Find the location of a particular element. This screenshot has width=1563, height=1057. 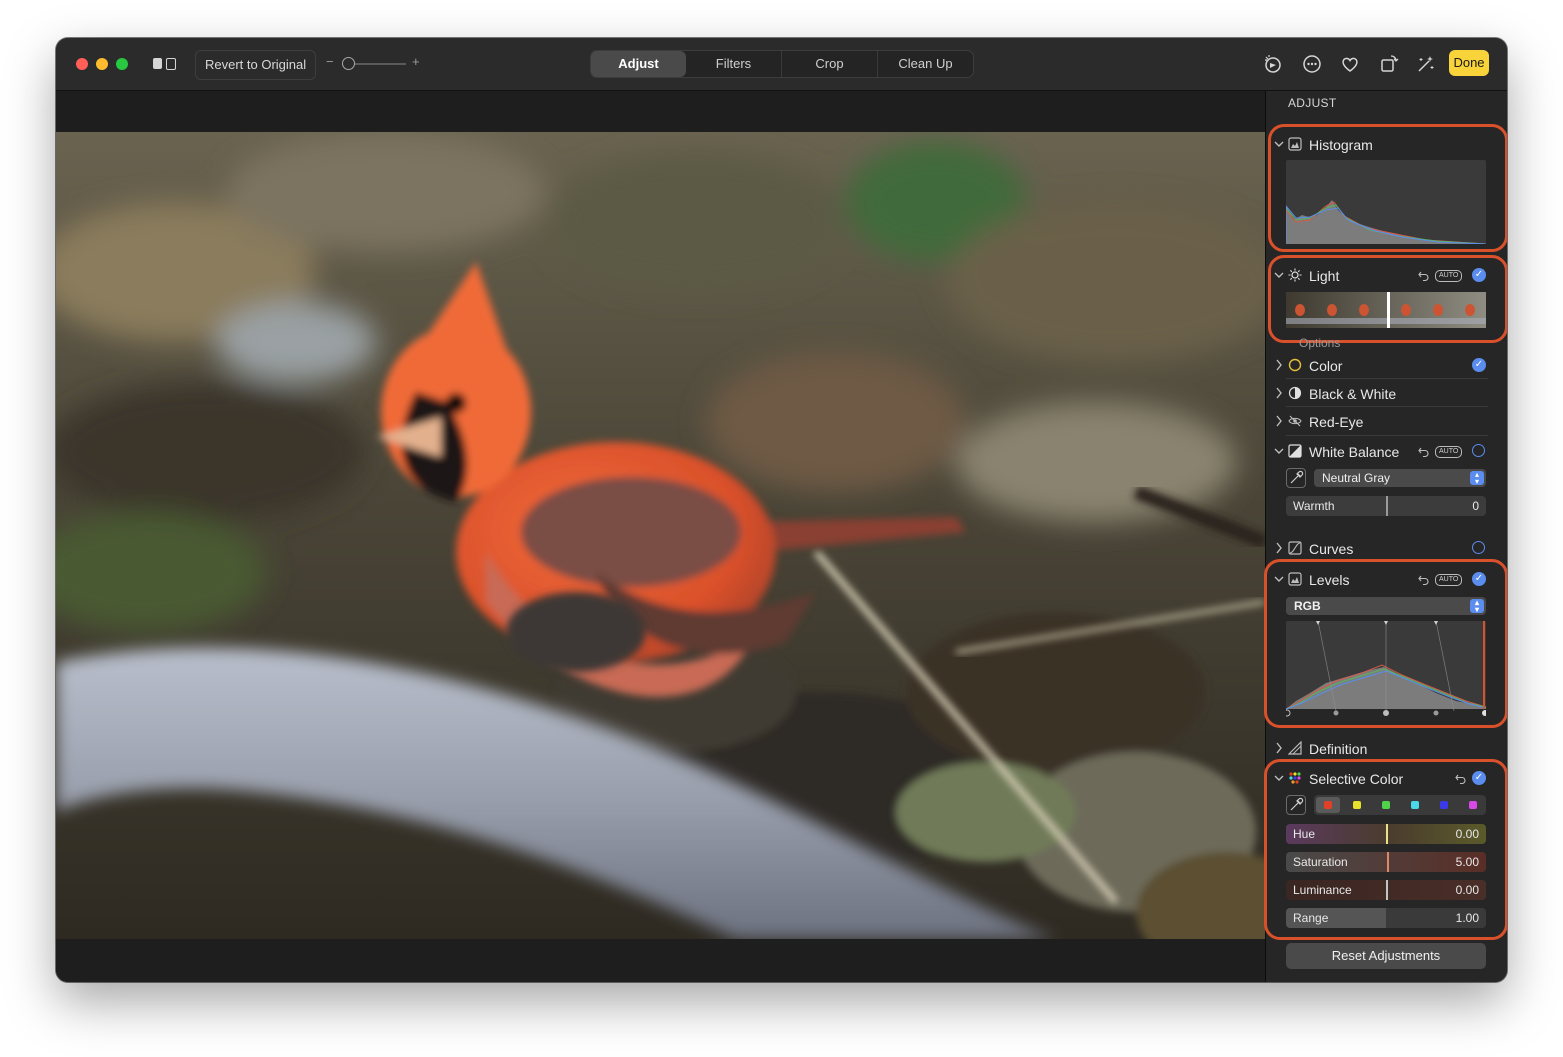

section-levels: Levels AUTO ✓ is located at coordinates (1386, 580).